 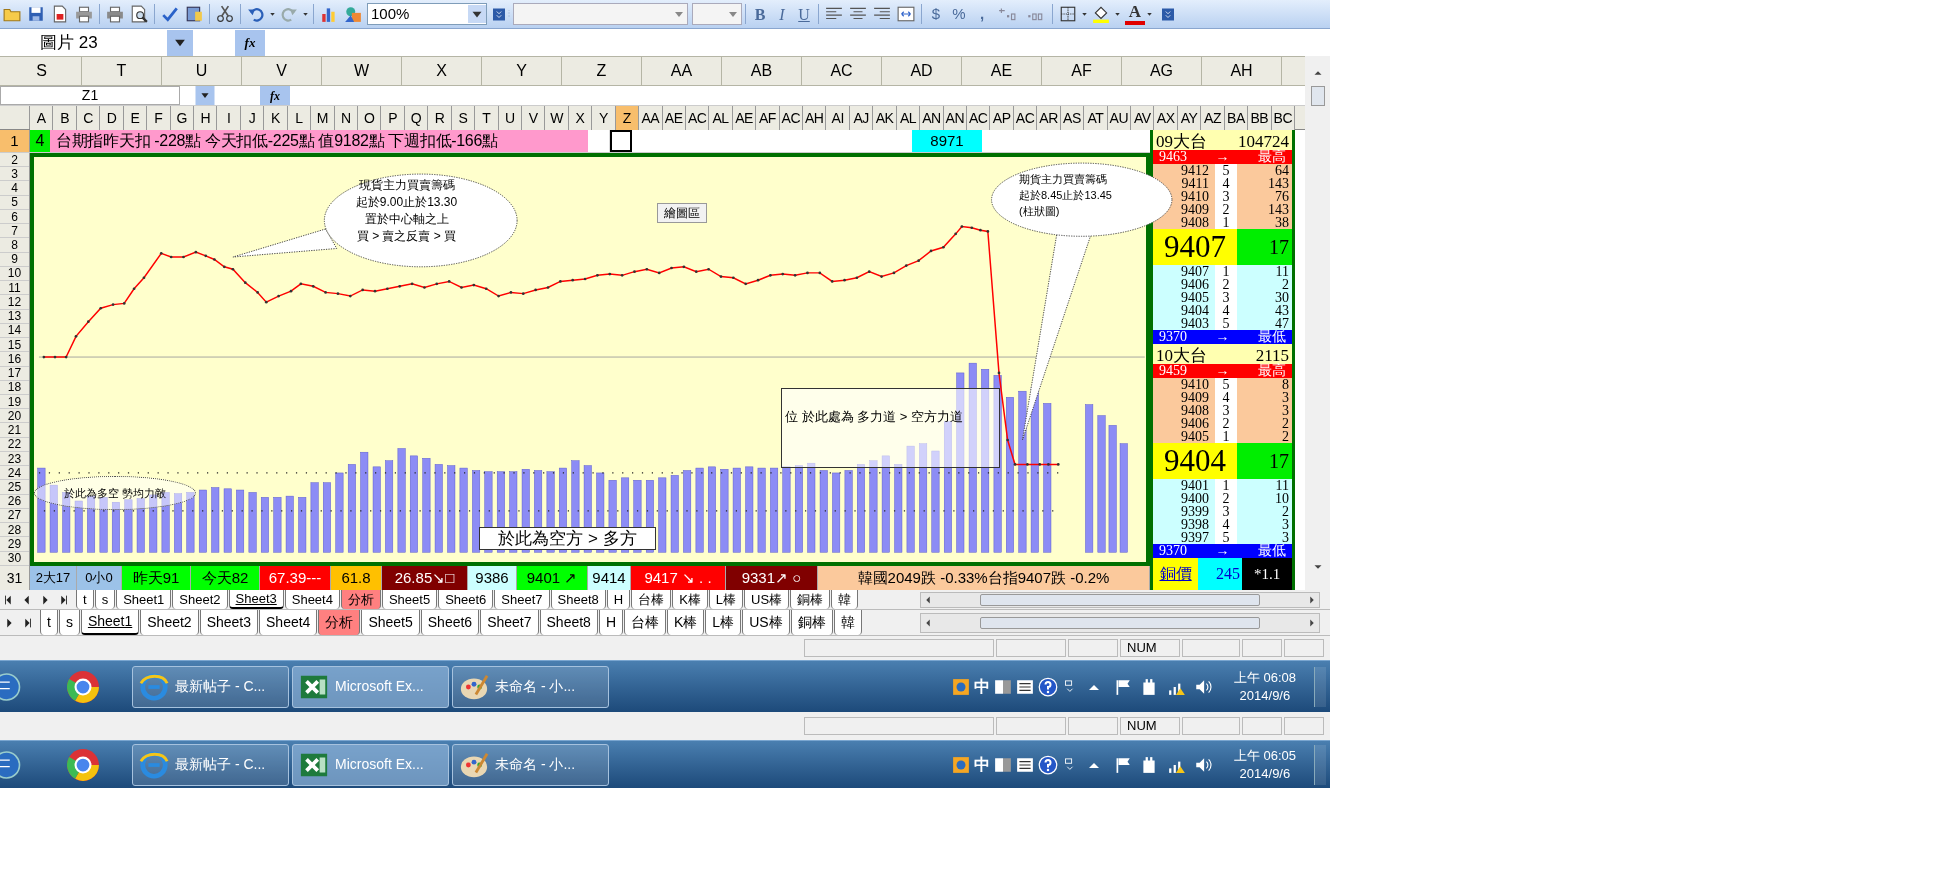 What do you see at coordinates (14, 430) in the screenshot?
I see `row-number: 21` at bounding box center [14, 430].